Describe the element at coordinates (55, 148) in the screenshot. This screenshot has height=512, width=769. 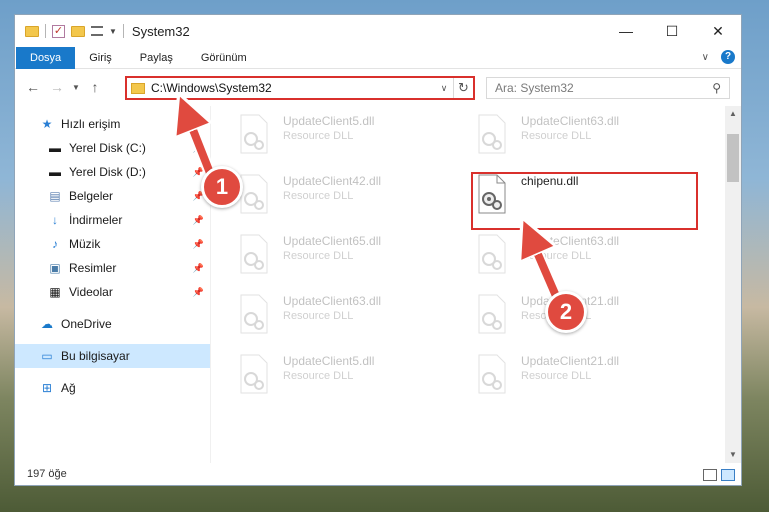
I see `drive-icon: ▬` at that location.